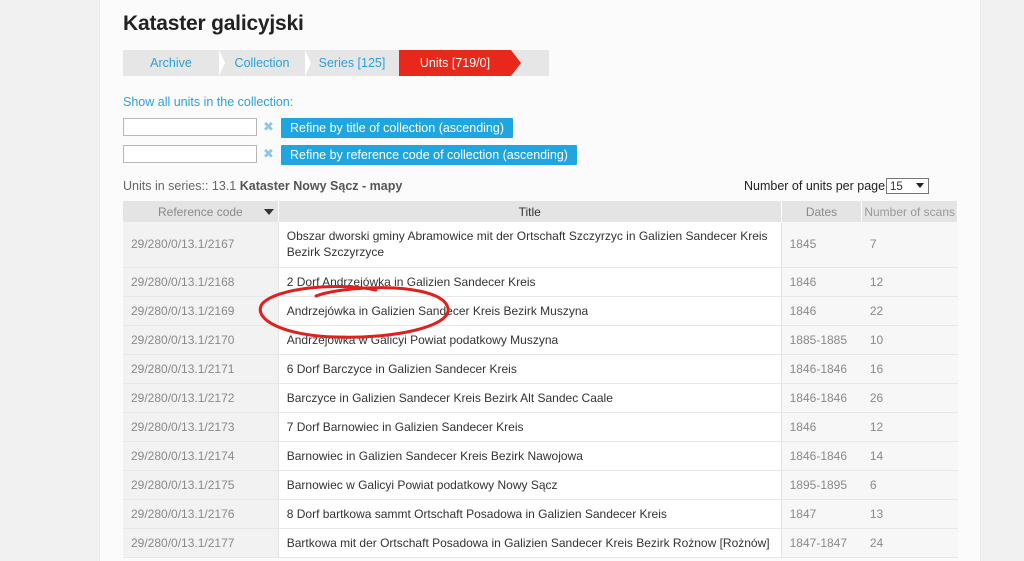 This screenshot has height=561, width=1024. I want to click on show-all-units-link: Show all units in the collection:, so click(208, 102).